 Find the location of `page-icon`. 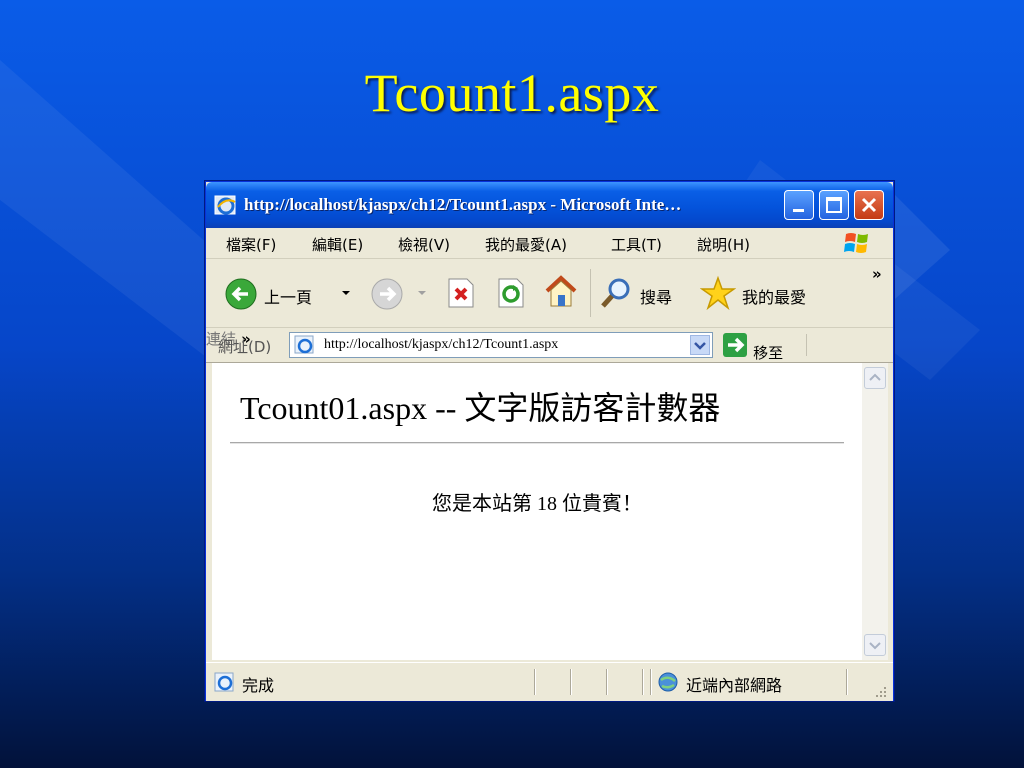

page-icon is located at coordinates (304, 344).